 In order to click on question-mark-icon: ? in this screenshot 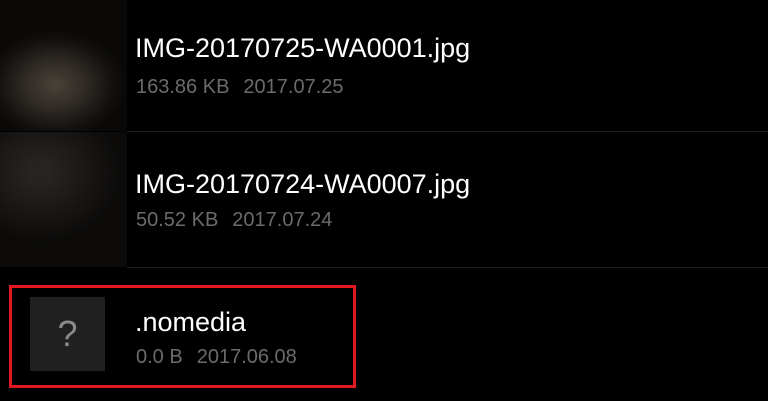, I will do `click(67, 333)`.